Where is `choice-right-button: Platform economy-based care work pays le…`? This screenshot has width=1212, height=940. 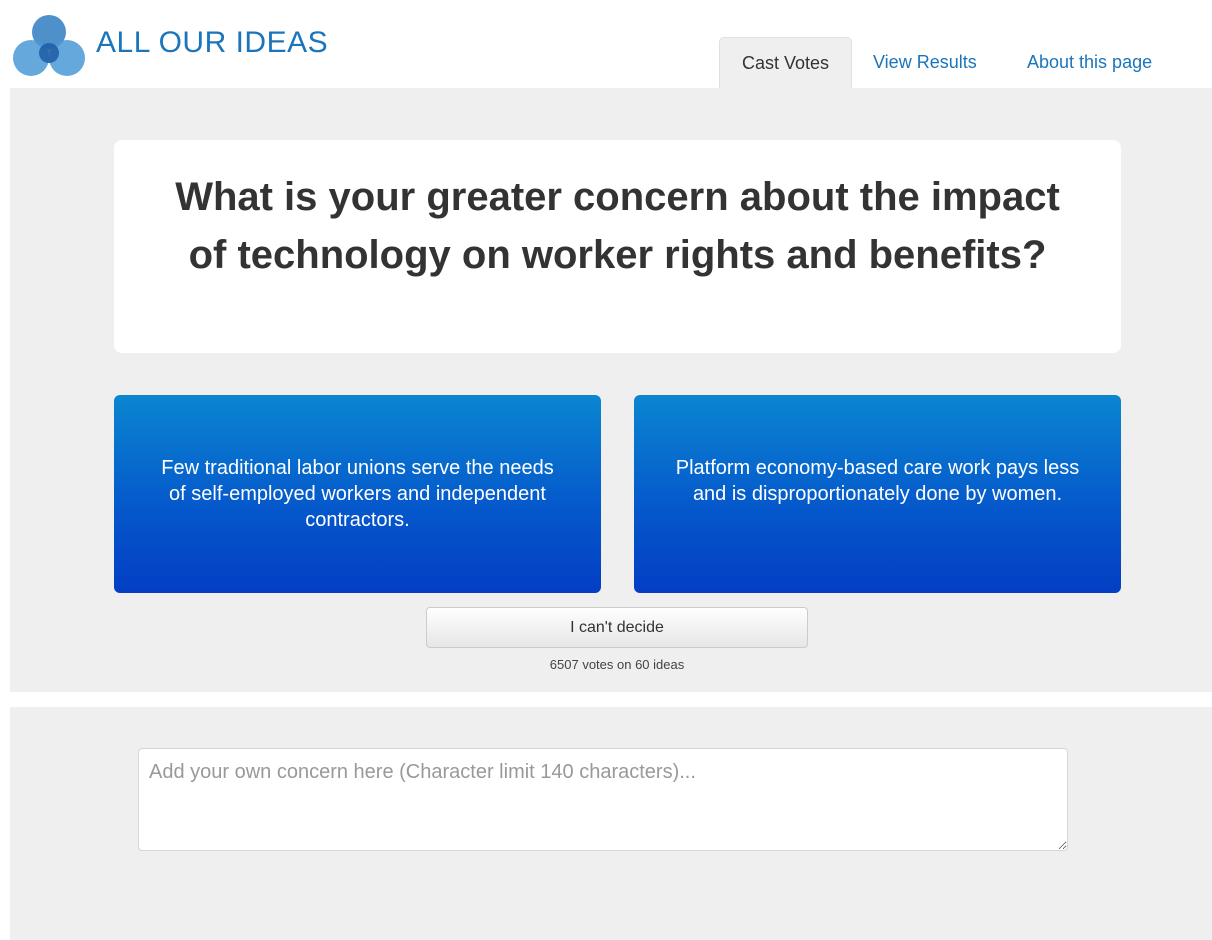 choice-right-button: Platform economy-based care work pays le… is located at coordinates (877, 494).